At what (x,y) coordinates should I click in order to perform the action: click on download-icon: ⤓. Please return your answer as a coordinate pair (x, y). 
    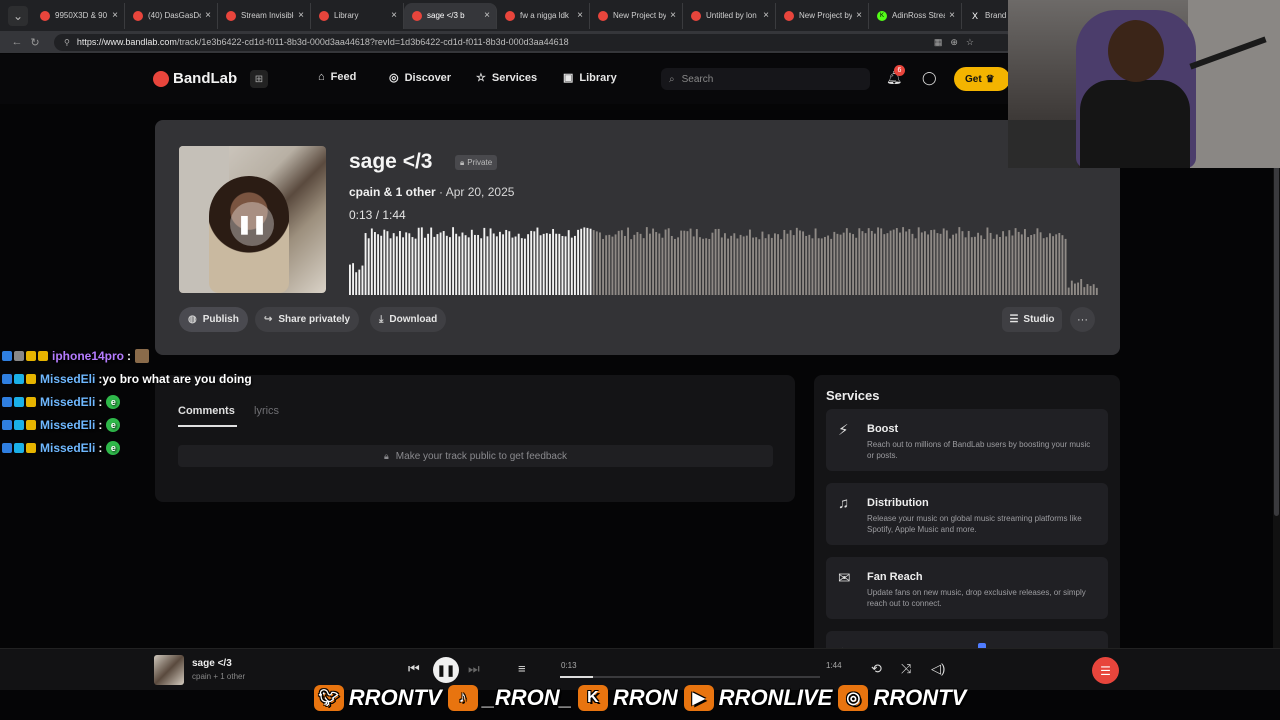
    Looking at the image, I should click on (381, 319).